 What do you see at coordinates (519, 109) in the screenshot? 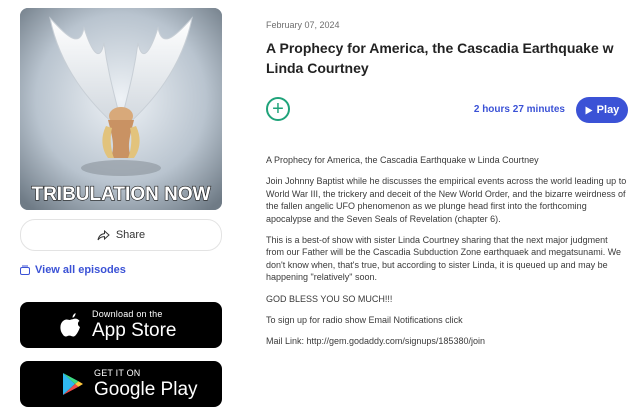
I see `episode-duration: 2 hours 27 minutes` at bounding box center [519, 109].